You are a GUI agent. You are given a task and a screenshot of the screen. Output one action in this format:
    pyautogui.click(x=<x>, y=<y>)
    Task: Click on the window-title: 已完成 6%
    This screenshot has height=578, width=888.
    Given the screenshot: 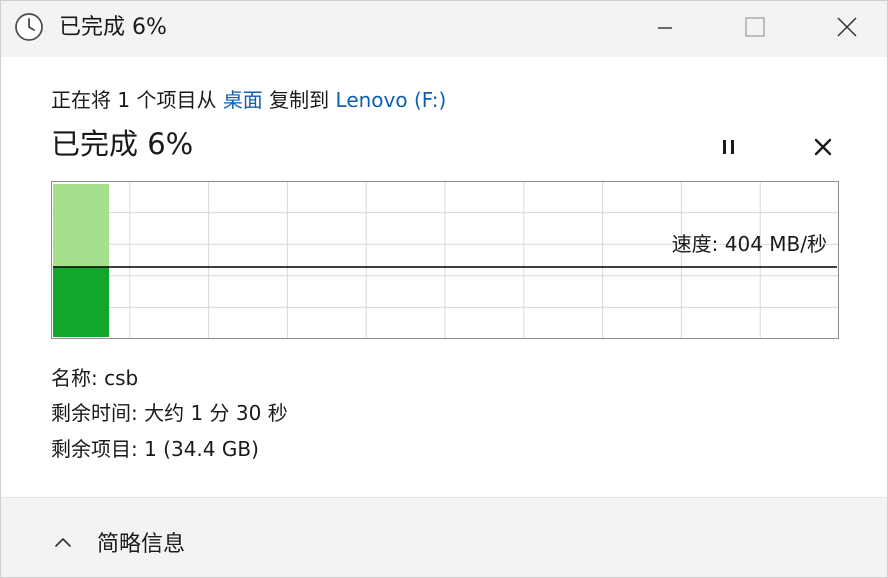 What is the action you would take?
    pyautogui.click(x=113, y=27)
    